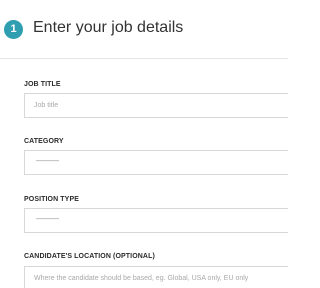  I want to click on position-type-selected-value: ———, so click(47, 218).